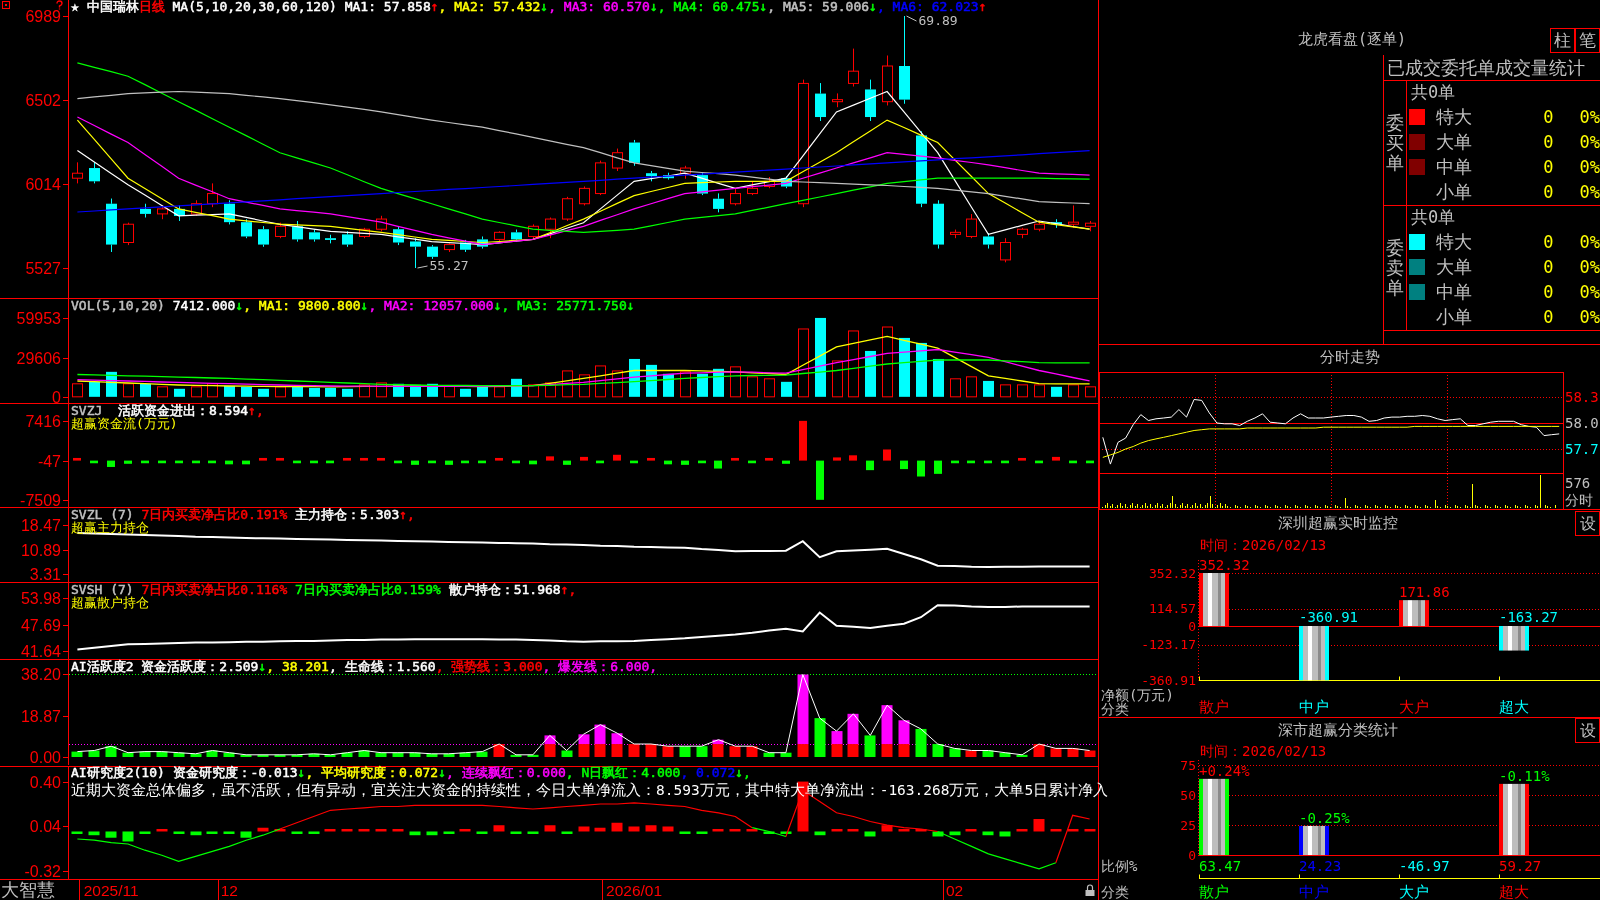 This screenshot has height=900, width=1600. Describe the element at coordinates (1587, 40) in the screenshot. I see `view-toggle-button: 笔` at that location.